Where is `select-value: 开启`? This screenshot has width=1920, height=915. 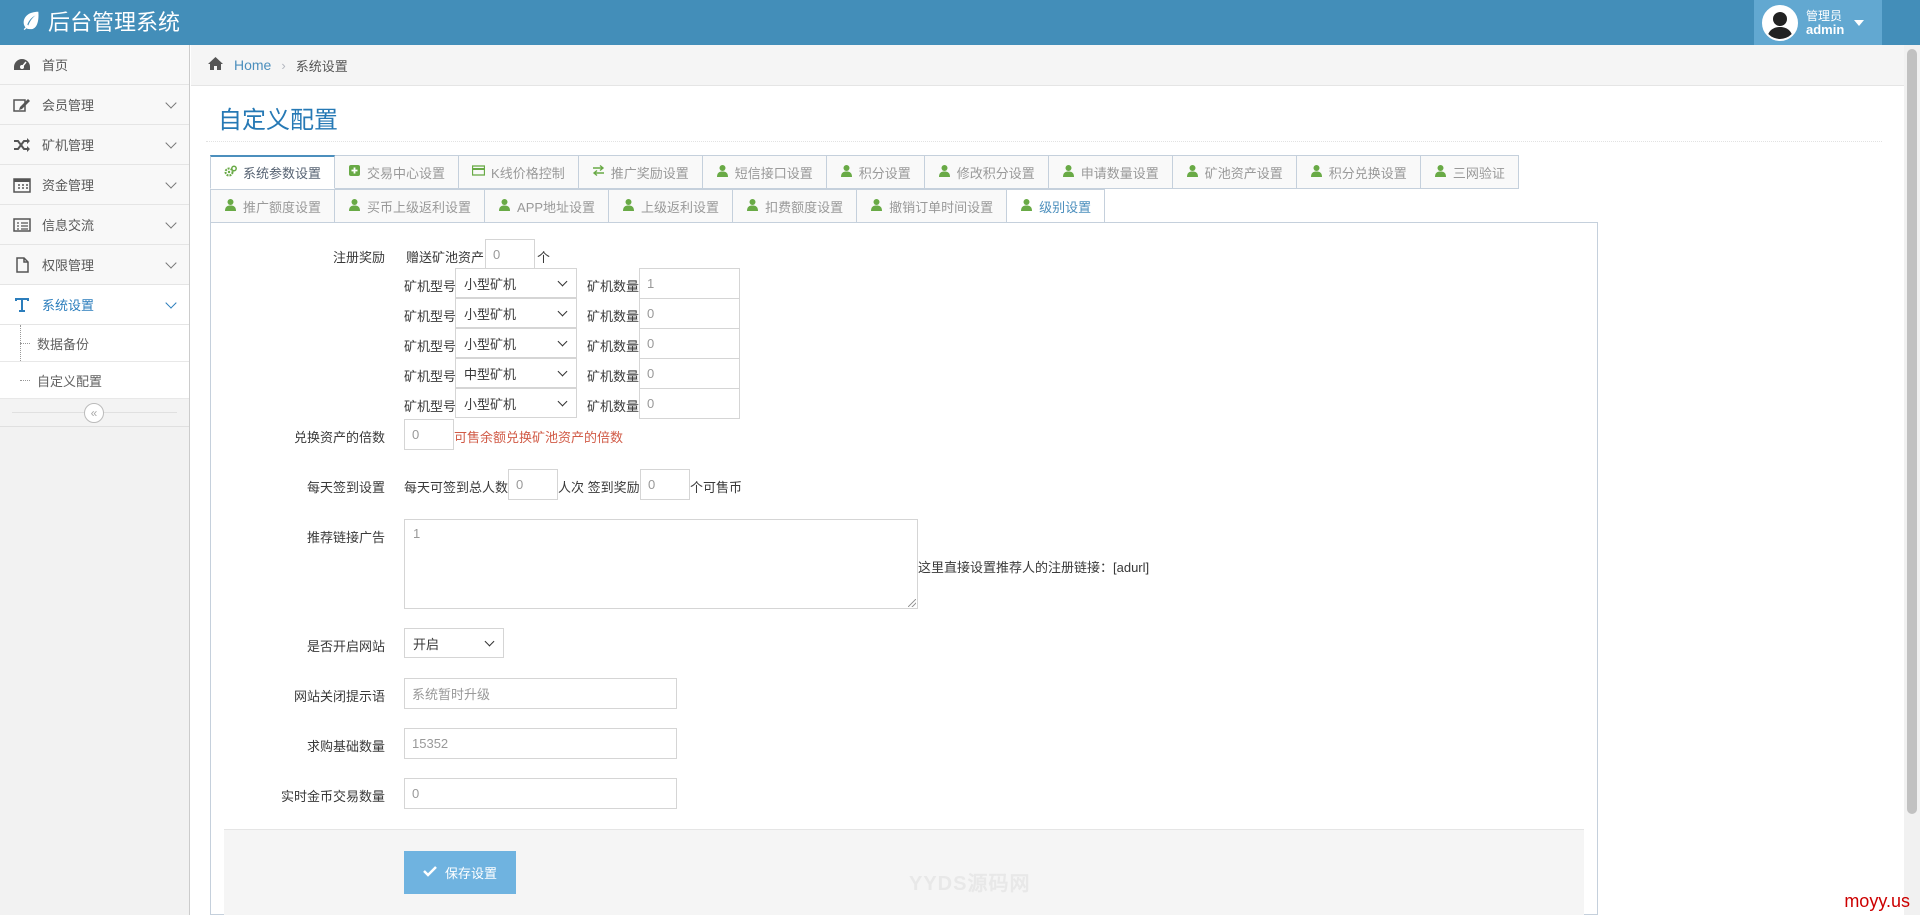 select-value: 开启 is located at coordinates (426, 644).